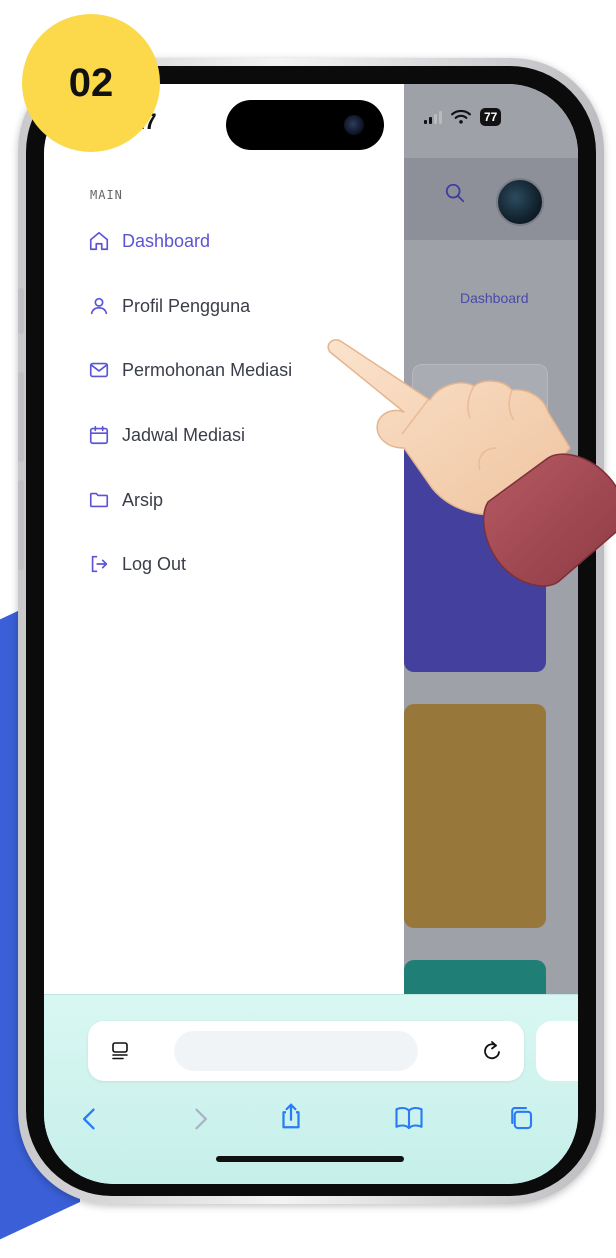 The height and width of the screenshot is (1258, 616). I want to click on sidebar-item-label: Log Out, so click(154, 563).